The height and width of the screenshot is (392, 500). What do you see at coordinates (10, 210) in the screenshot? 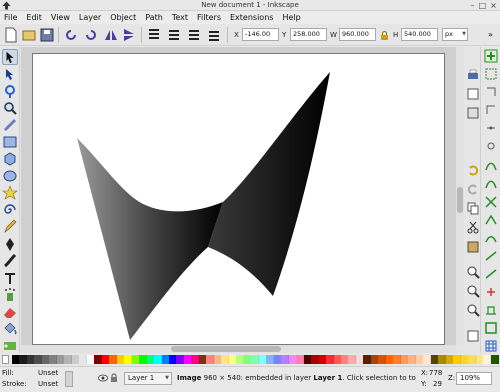
I see `spiral-tool-icon` at bounding box center [10, 210].